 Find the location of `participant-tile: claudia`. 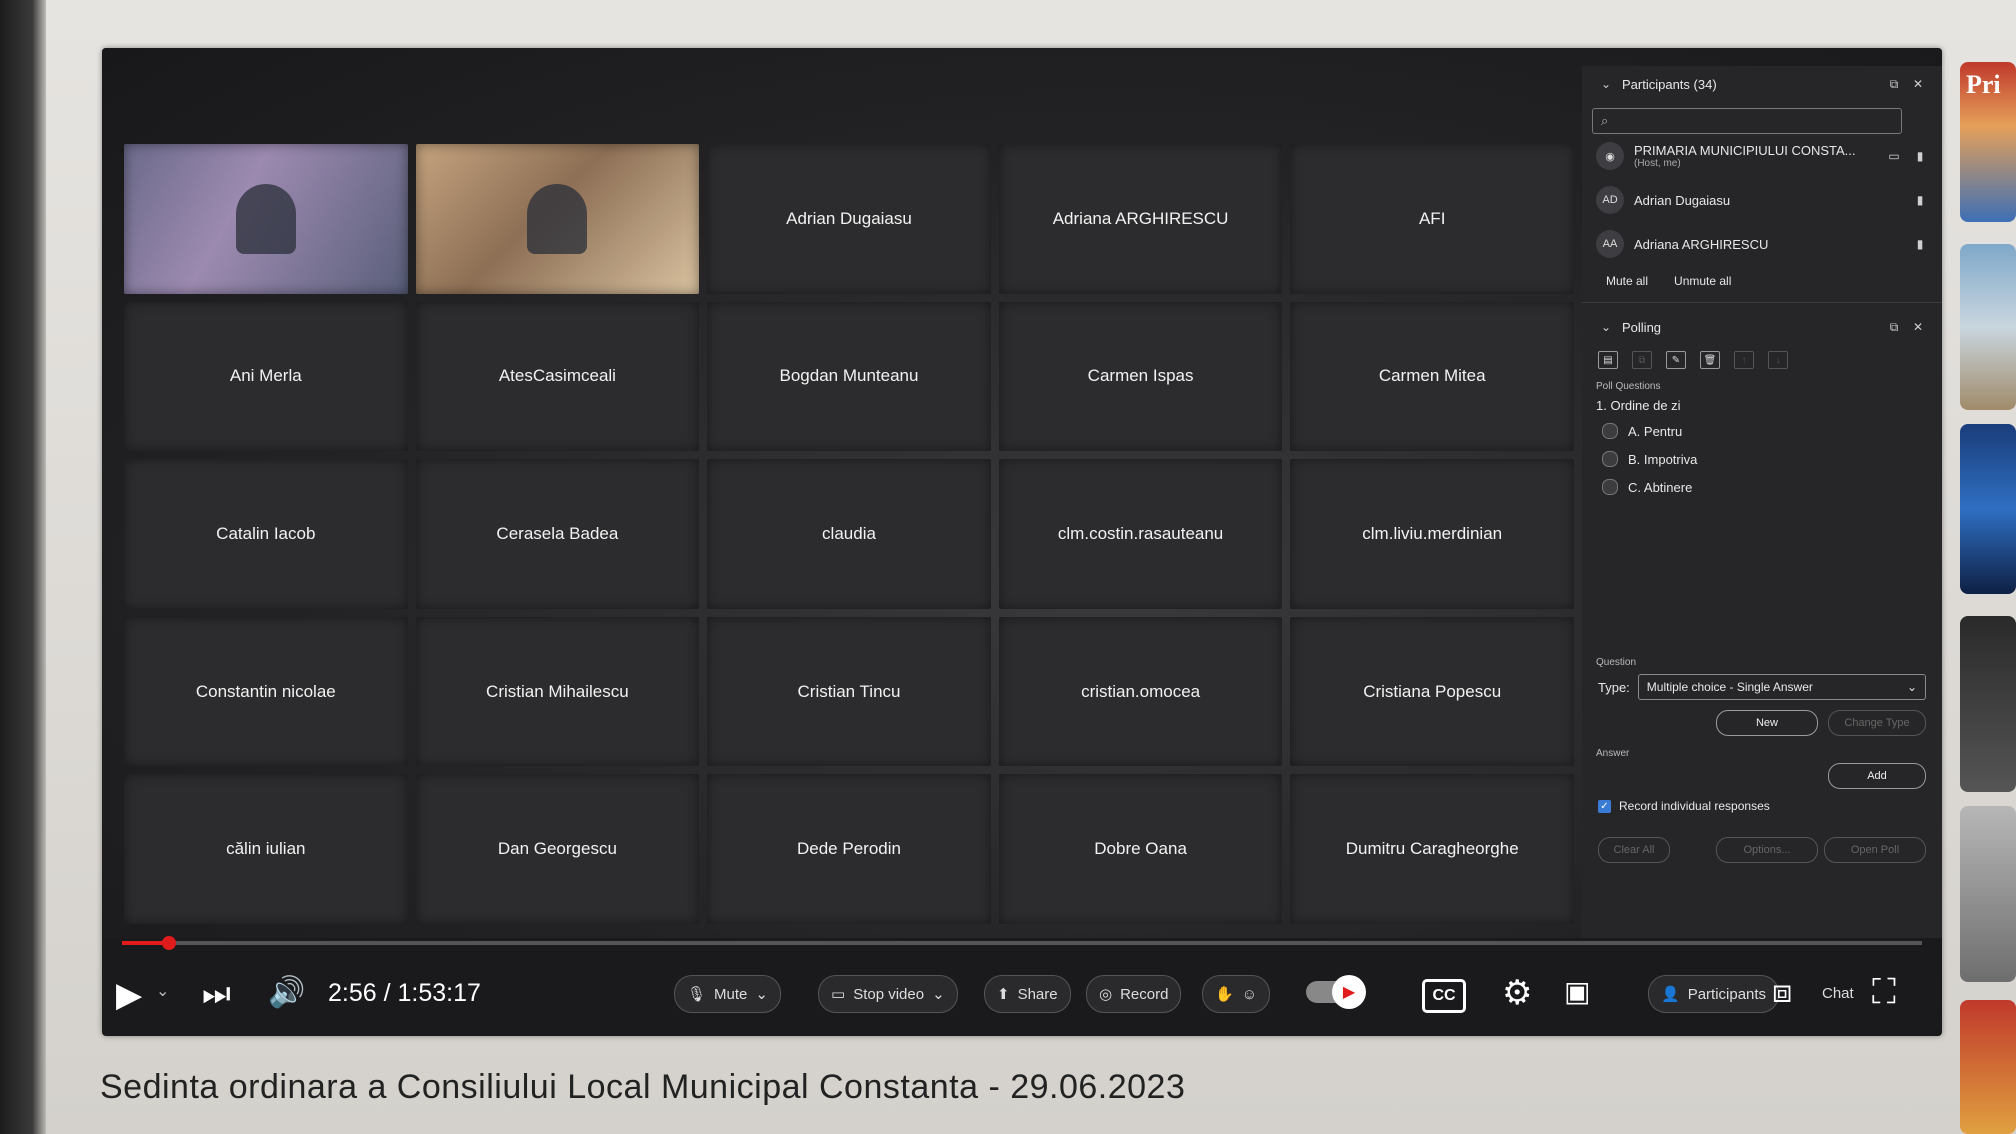

participant-tile: claudia is located at coordinates (849, 534).